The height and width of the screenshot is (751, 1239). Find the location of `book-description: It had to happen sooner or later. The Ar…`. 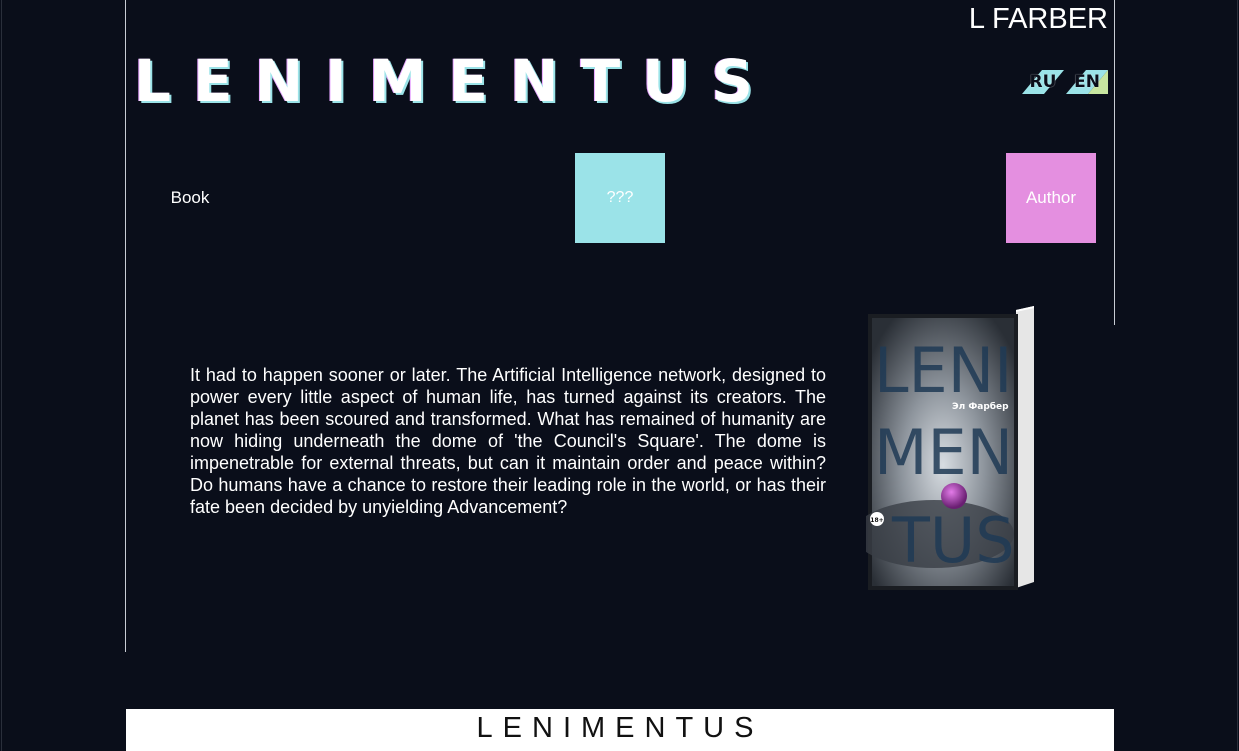

book-description: It had to happen sooner or later. The Ar… is located at coordinates (508, 441).